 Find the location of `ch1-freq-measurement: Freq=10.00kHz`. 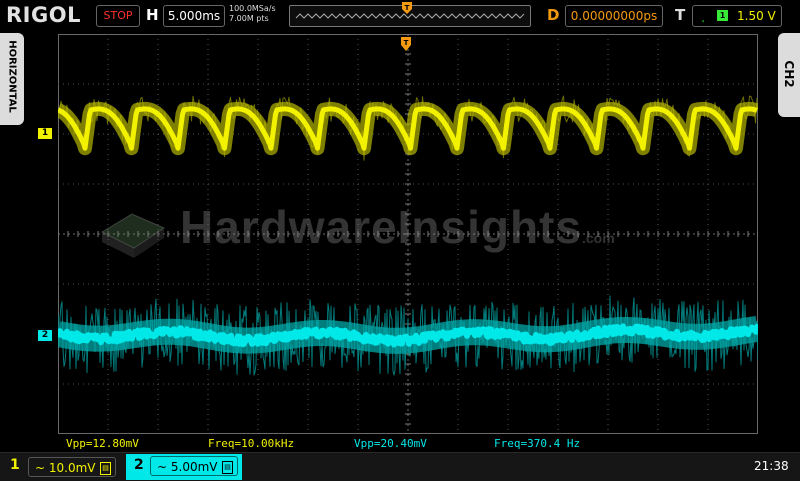

ch1-freq-measurement: Freq=10.00kHz is located at coordinates (251, 443).